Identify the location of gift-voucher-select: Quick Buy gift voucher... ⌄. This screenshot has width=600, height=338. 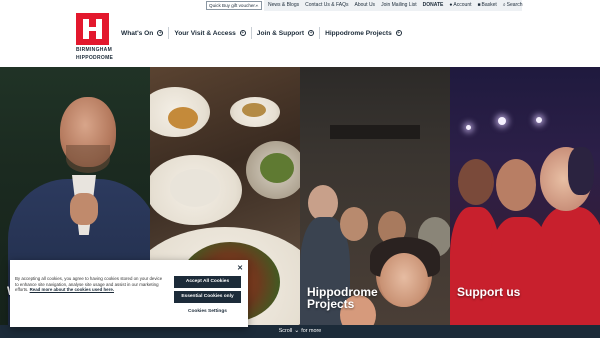
(234, 5).